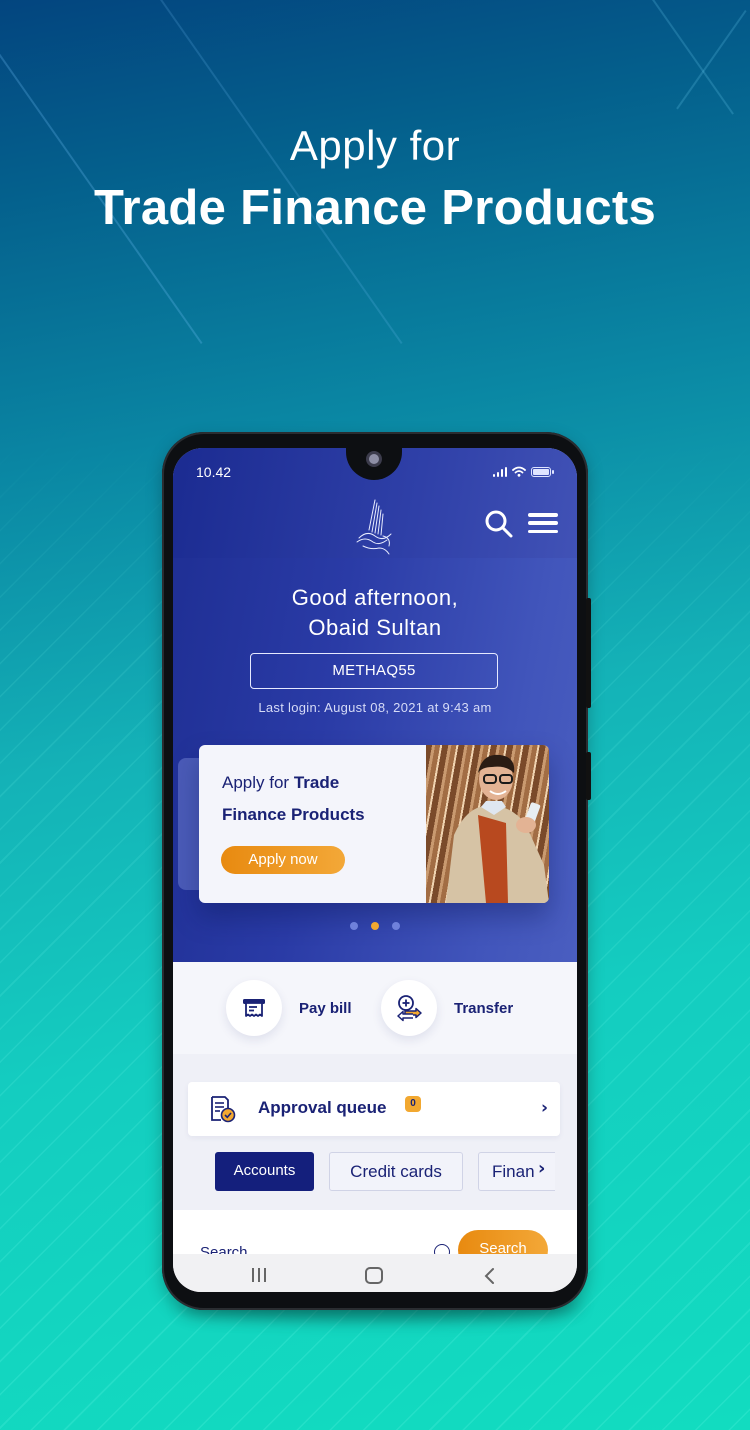 The image size is (750, 1430). What do you see at coordinates (519, 471) in the screenshot?
I see `wifi-icon` at bounding box center [519, 471].